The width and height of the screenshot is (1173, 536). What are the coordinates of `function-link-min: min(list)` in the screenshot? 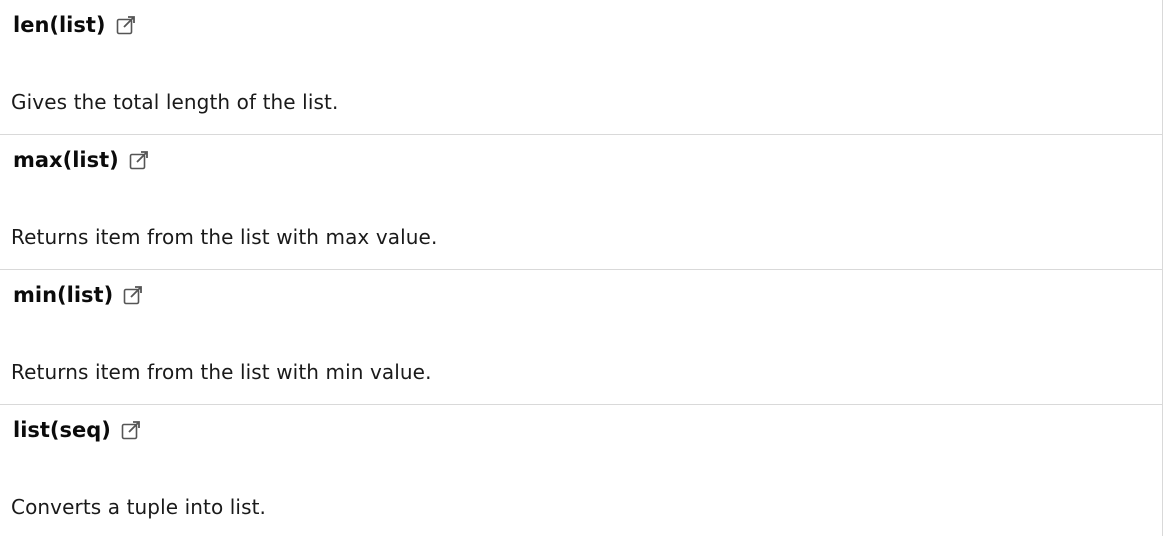 It's located at (78, 295).